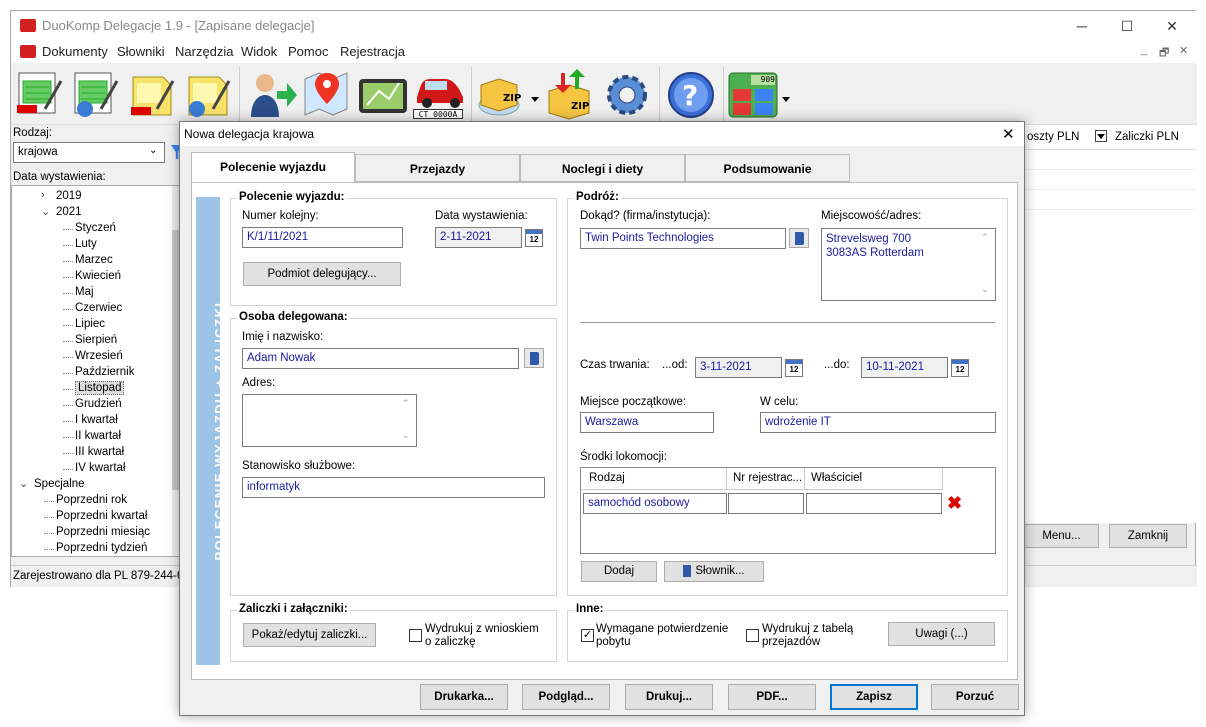 This screenshot has width=1206, height=727. What do you see at coordinates (1147, 137) in the screenshot?
I see `col-header-advances: Zaliczki PLN` at bounding box center [1147, 137].